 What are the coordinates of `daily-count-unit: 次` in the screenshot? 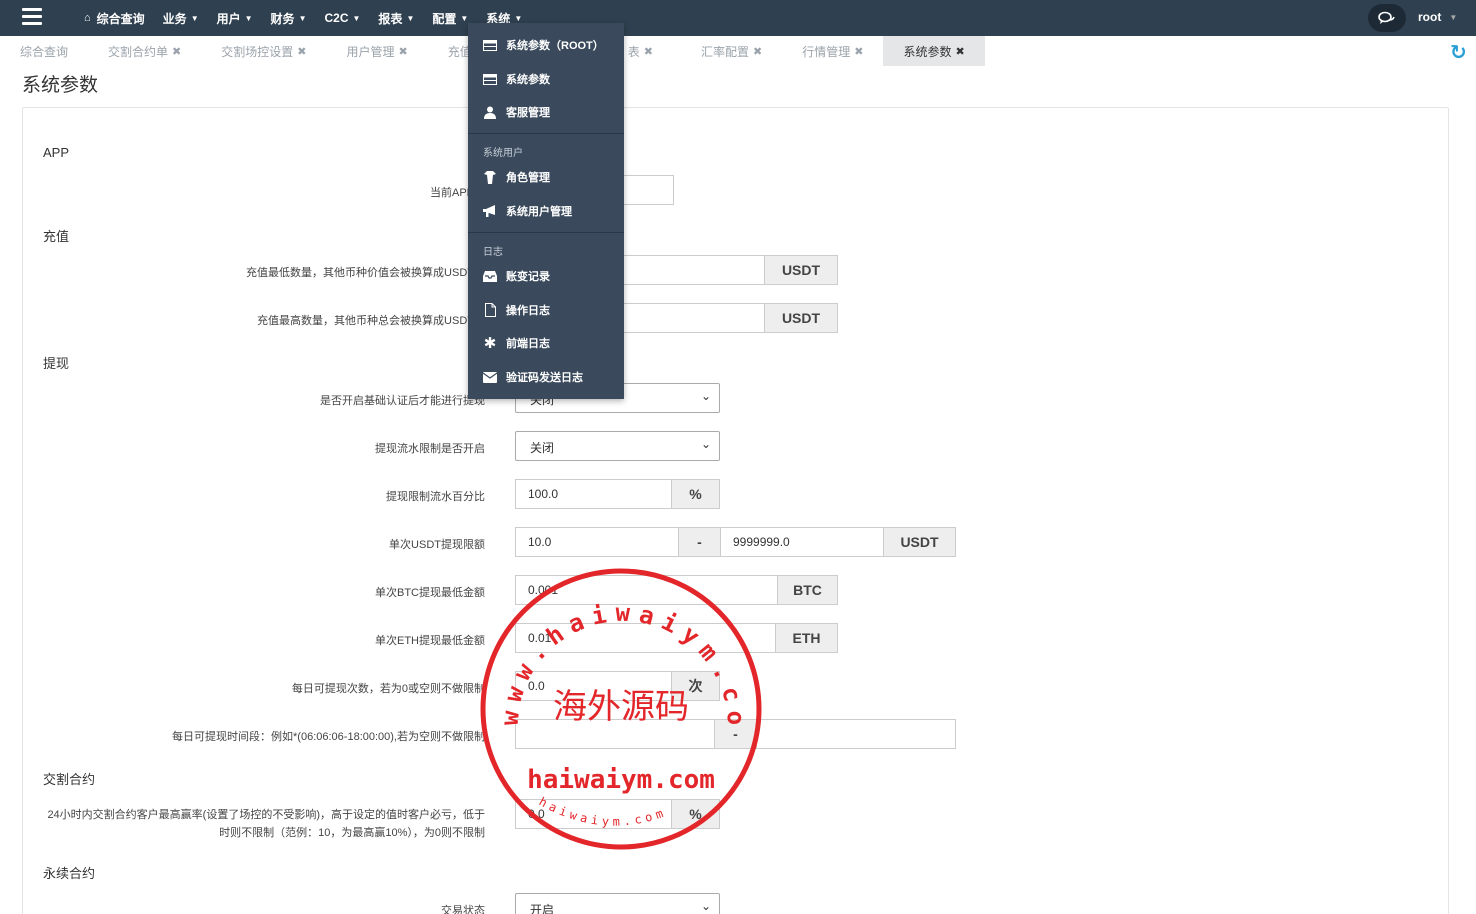 It's located at (695, 686).